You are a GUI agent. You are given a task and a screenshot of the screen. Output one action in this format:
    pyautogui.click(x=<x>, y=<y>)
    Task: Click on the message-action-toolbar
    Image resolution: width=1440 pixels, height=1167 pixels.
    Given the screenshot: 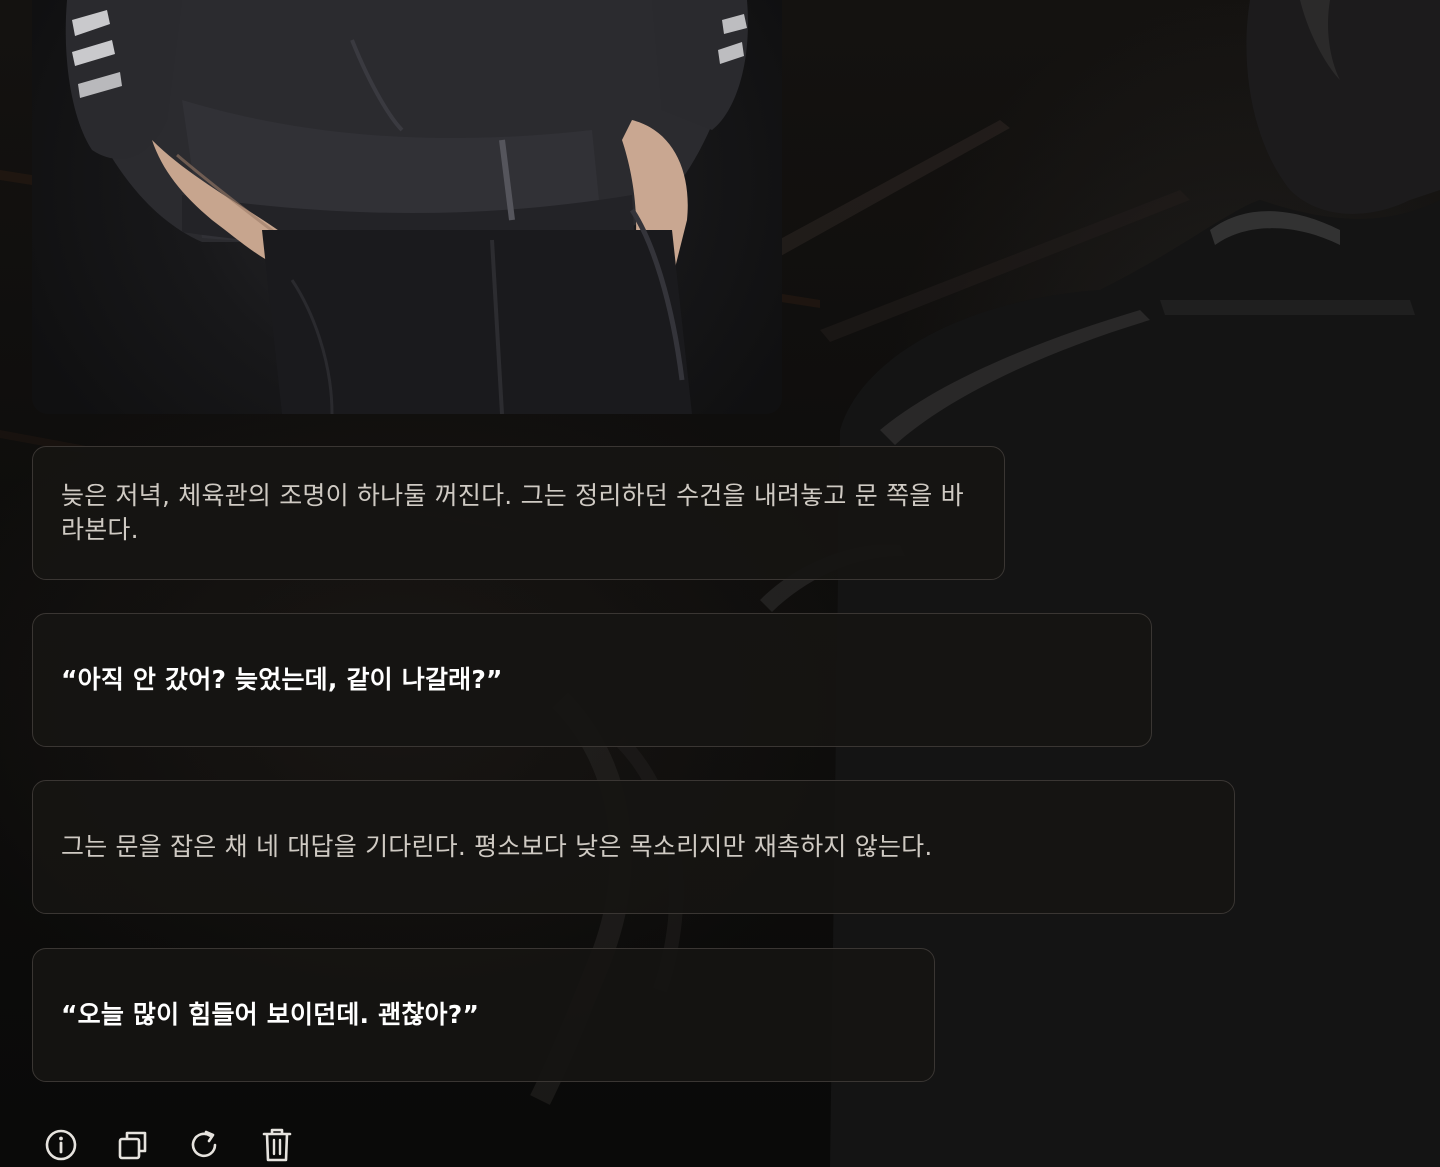 What is the action you would take?
    pyautogui.click(x=169, y=1145)
    